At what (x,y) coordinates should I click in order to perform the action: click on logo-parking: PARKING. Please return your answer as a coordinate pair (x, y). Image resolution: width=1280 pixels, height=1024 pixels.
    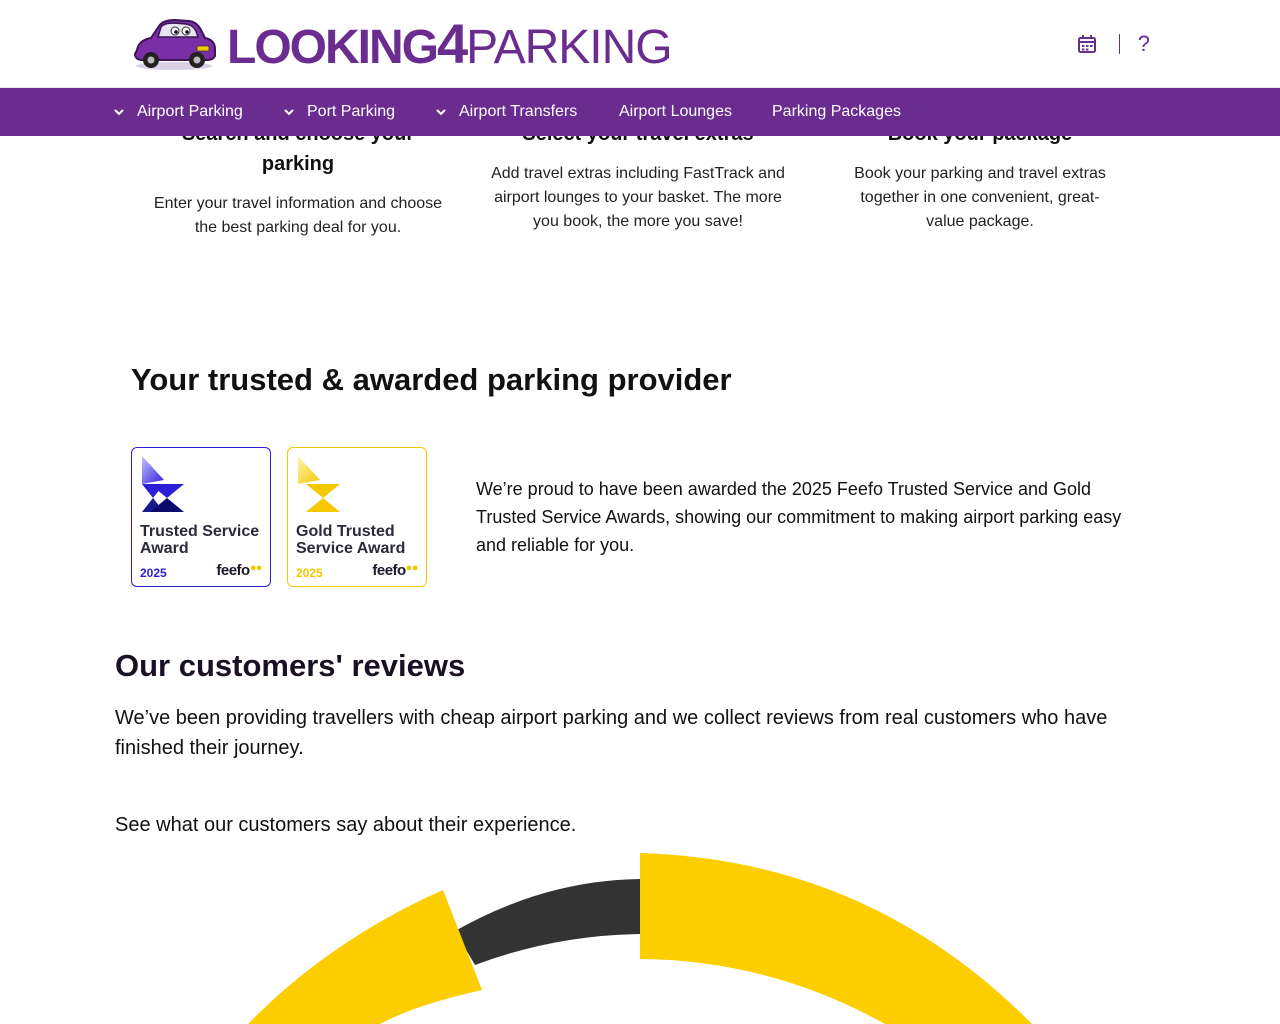
    Looking at the image, I should click on (569, 47).